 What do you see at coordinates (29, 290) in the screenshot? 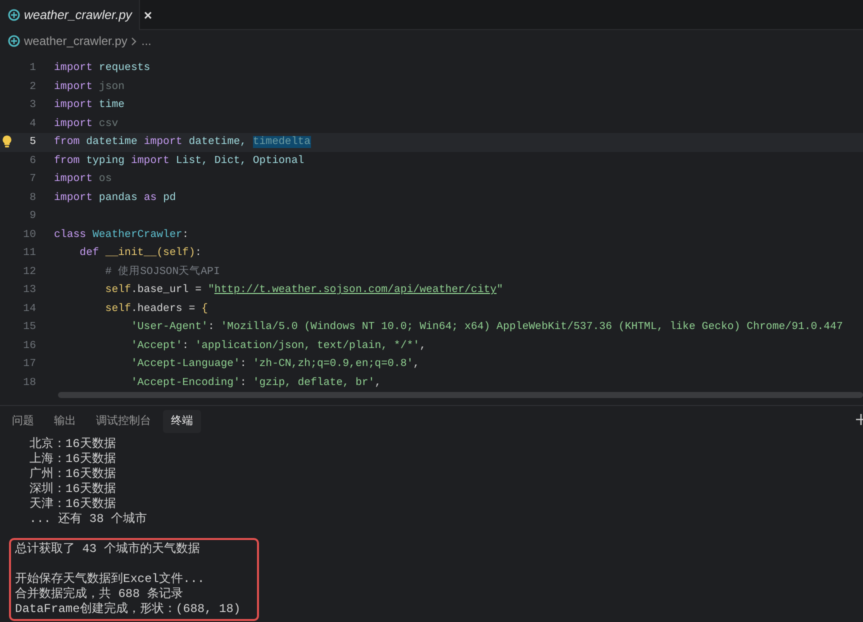
I see `line-number: 13` at bounding box center [29, 290].